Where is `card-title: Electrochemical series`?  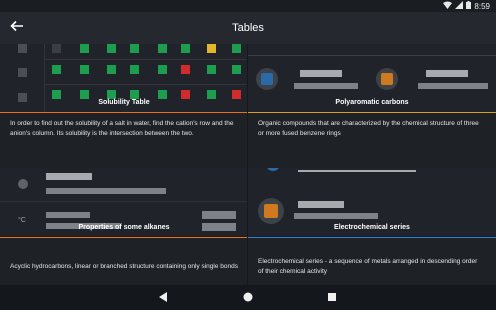
card-title: Electrochemical series is located at coordinates (372, 227).